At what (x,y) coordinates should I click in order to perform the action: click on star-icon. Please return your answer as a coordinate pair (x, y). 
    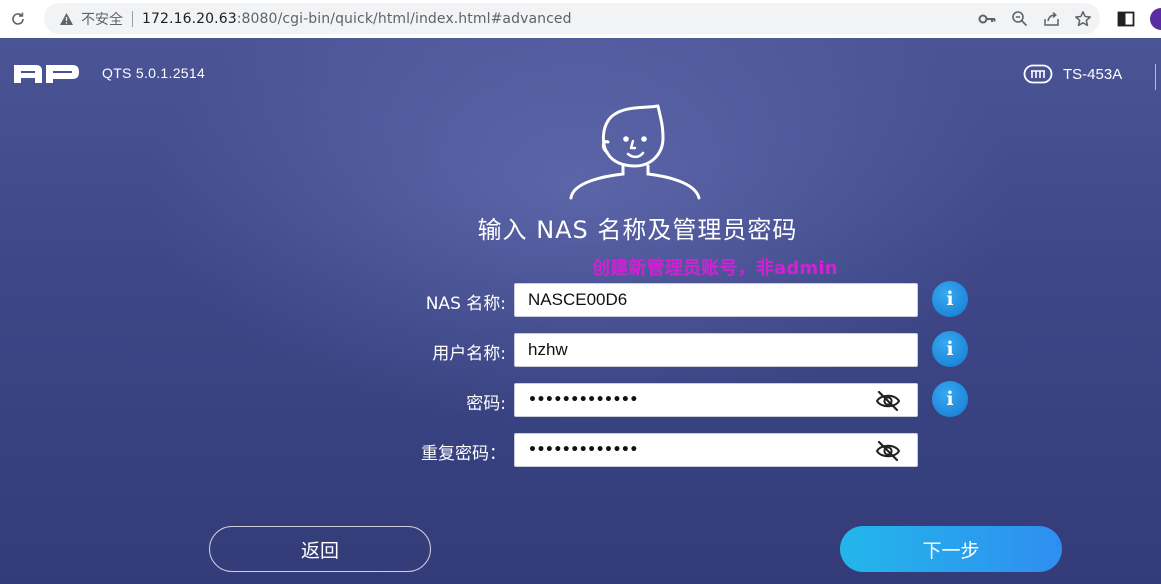
    Looking at the image, I should click on (1083, 19).